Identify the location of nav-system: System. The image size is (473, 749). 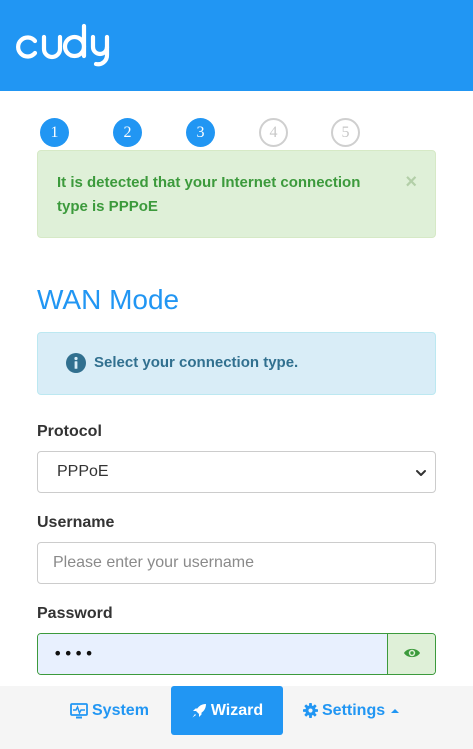
(109, 710).